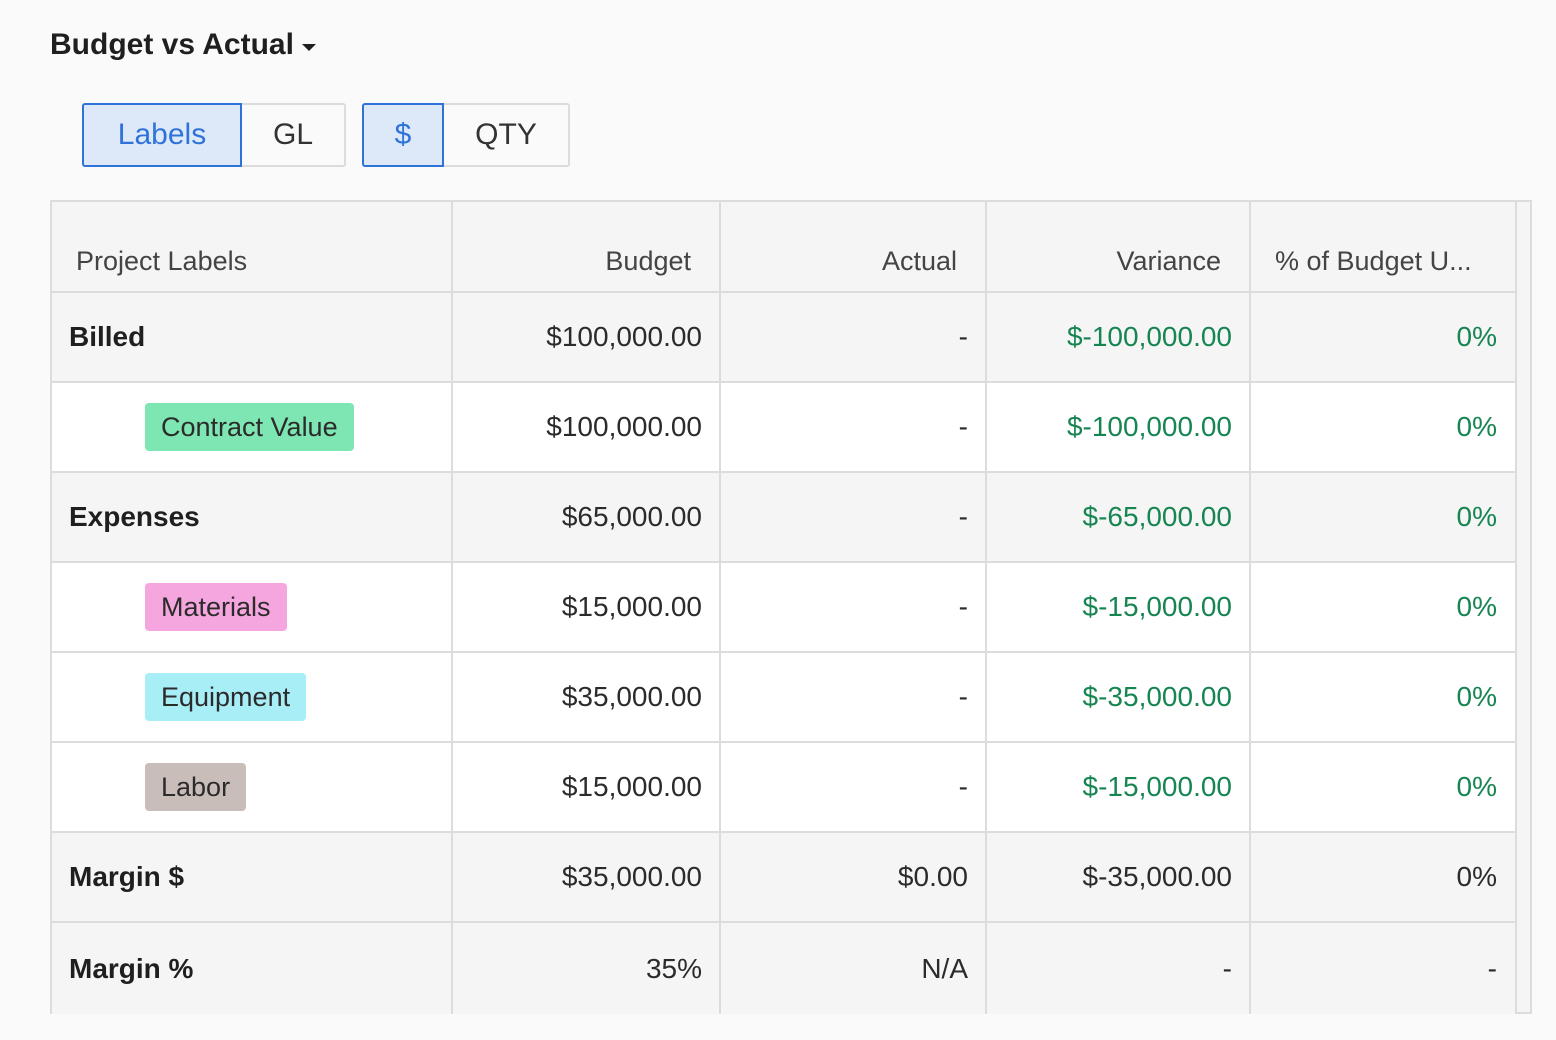 The height and width of the screenshot is (1040, 1556). I want to click on table-row-equipment: Equipment $35,000.00 - $-35,000.00 0%, so click(784, 697).